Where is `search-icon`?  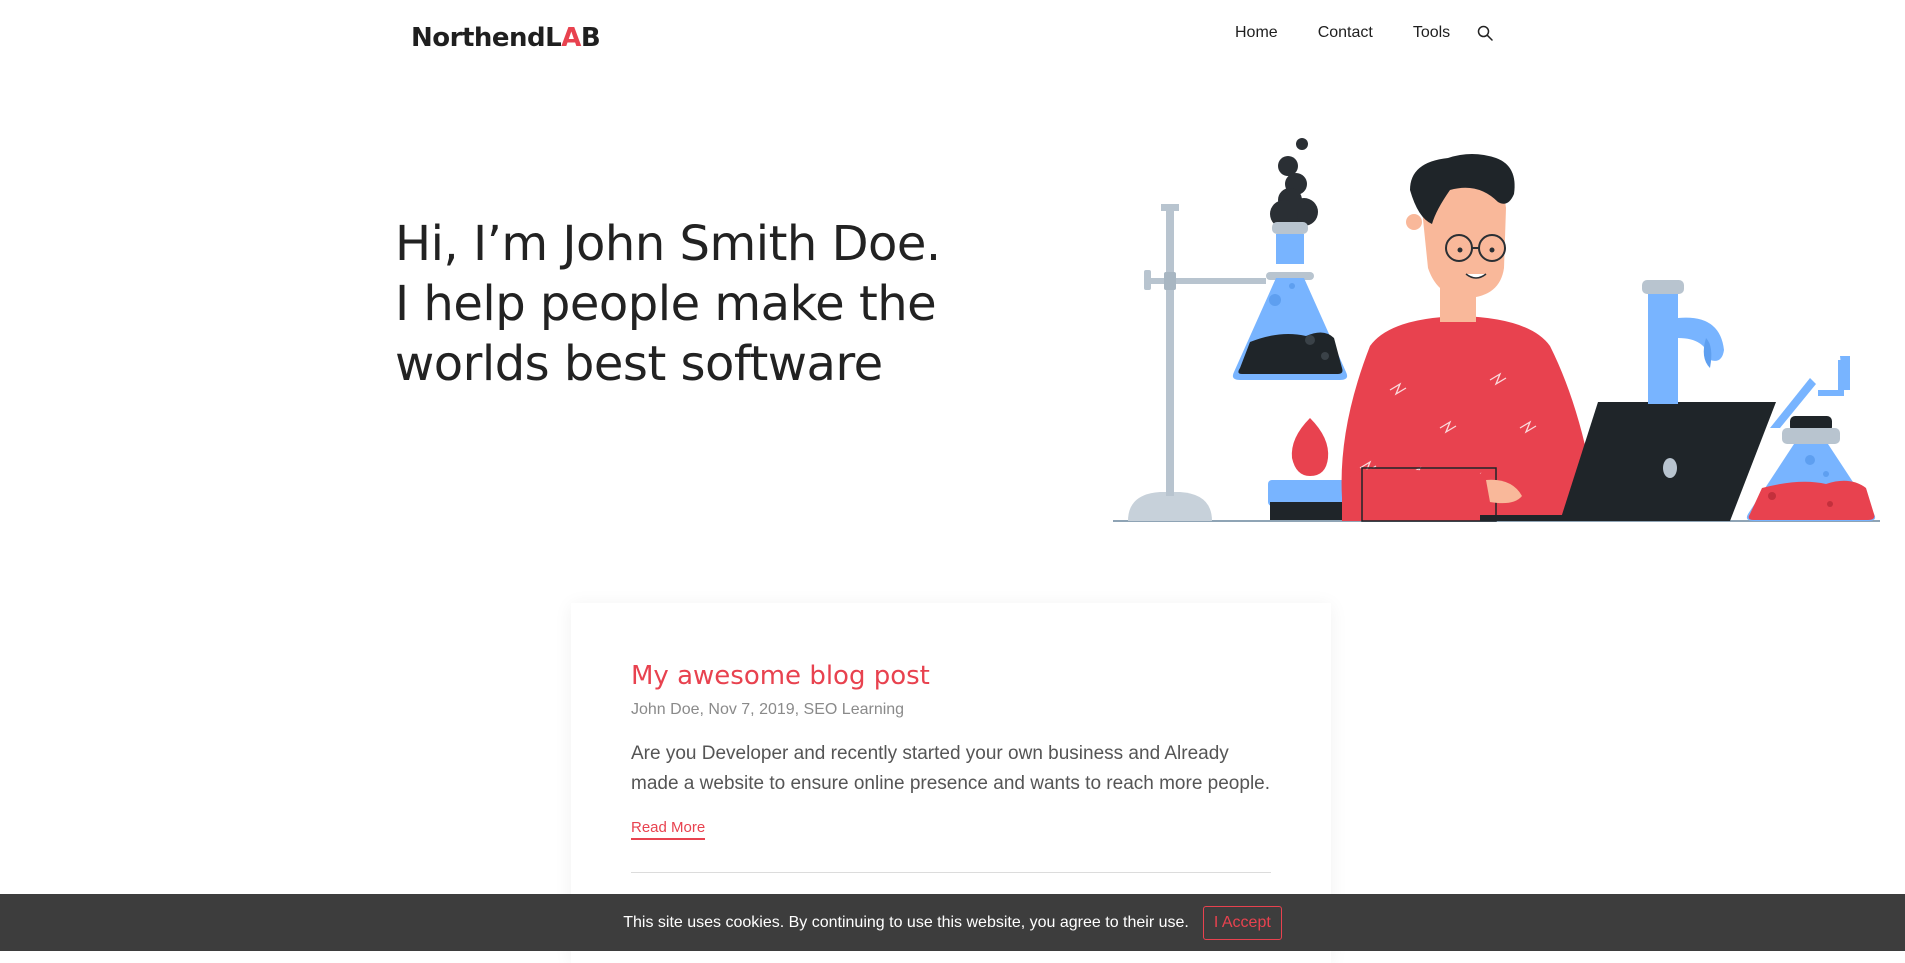
search-icon is located at coordinates (1485, 33).